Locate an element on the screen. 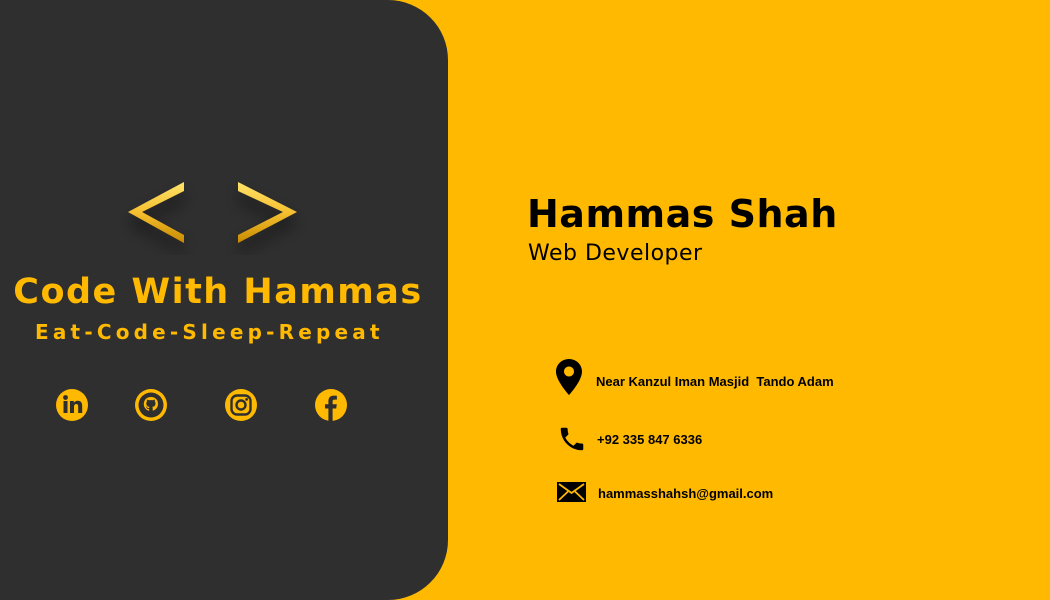 The width and height of the screenshot is (1050, 600). phone-icon is located at coordinates (572, 439).